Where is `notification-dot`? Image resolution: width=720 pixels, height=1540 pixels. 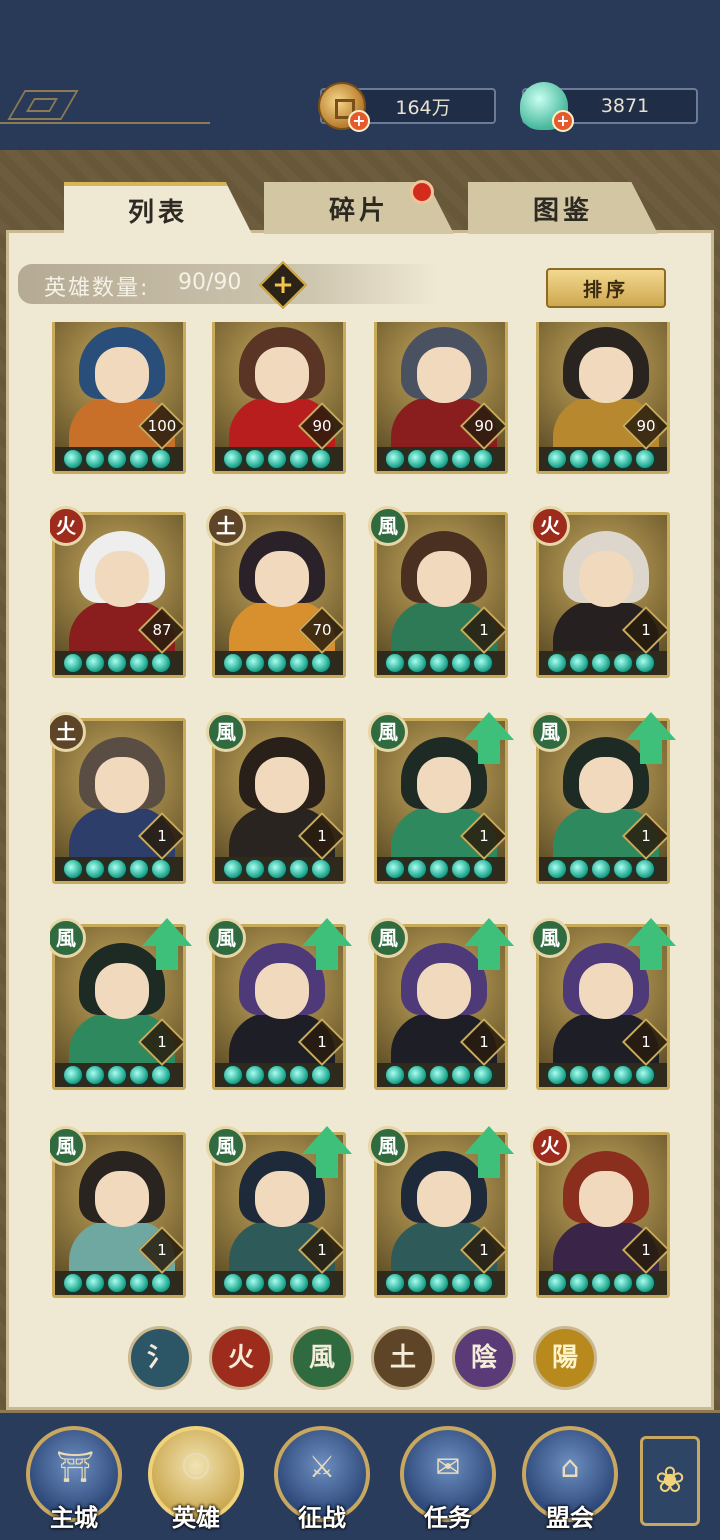 notification-dot is located at coordinates (422, 192).